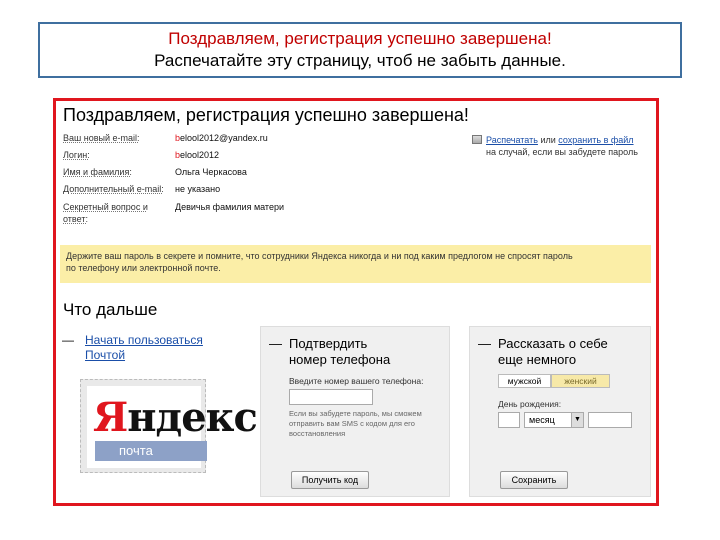 Image resolution: width=720 pixels, height=540 pixels. What do you see at coordinates (340, 359) in the screenshot?
I see `panel-title-line-2: номер телефона` at bounding box center [340, 359].